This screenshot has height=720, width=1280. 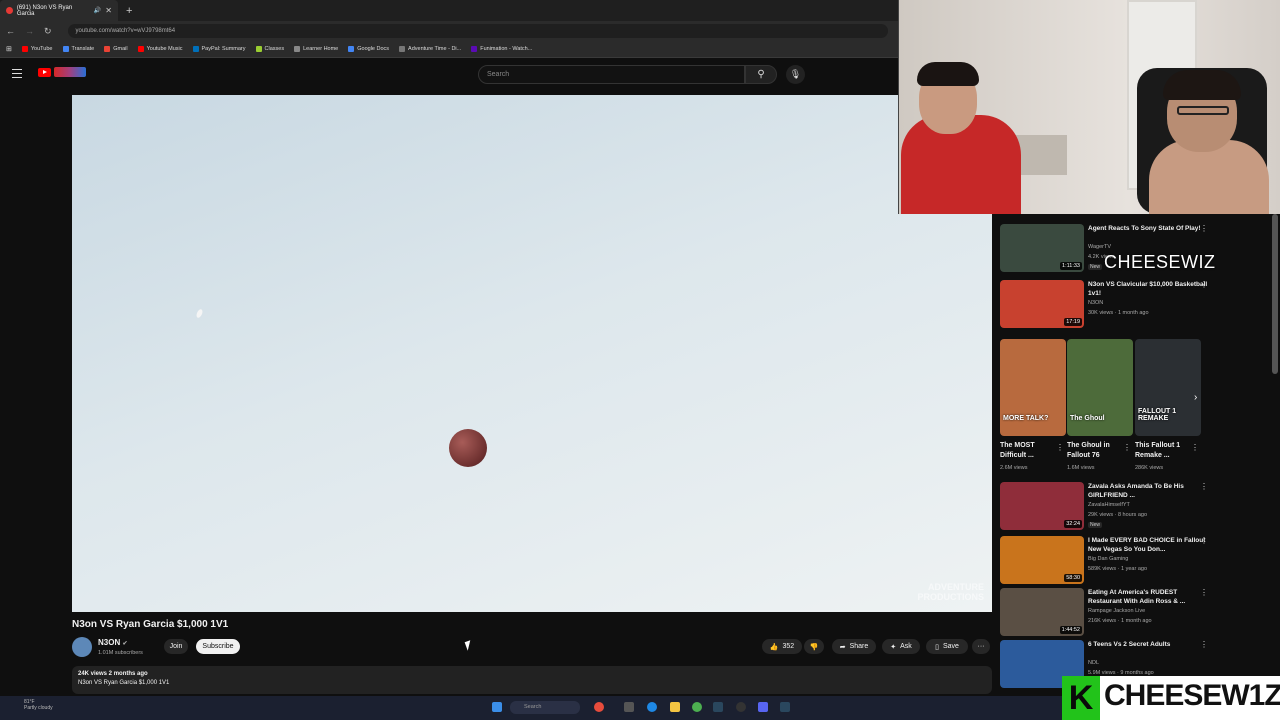 What do you see at coordinates (450, 74) in the screenshot?
I see `youtube-header: Search ⚲ 🎙` at bounding box center [450, 74].